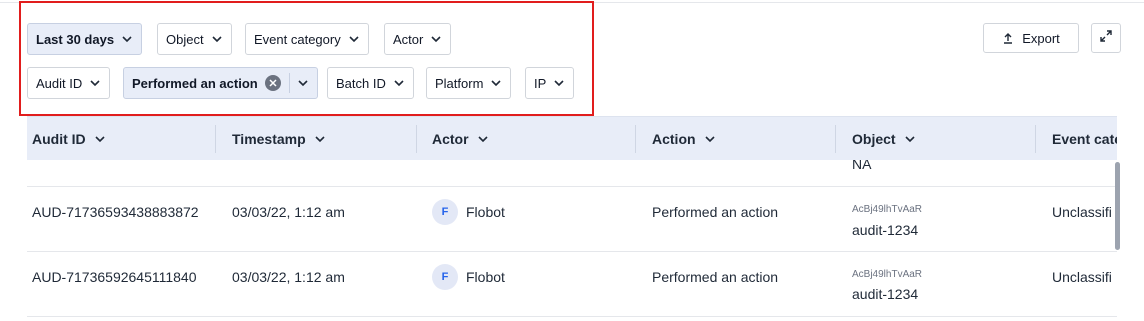 Image resolution: width=1144 pixels, height=321 pixels. I want to click on filter-ip: IP, so click(550, 83).